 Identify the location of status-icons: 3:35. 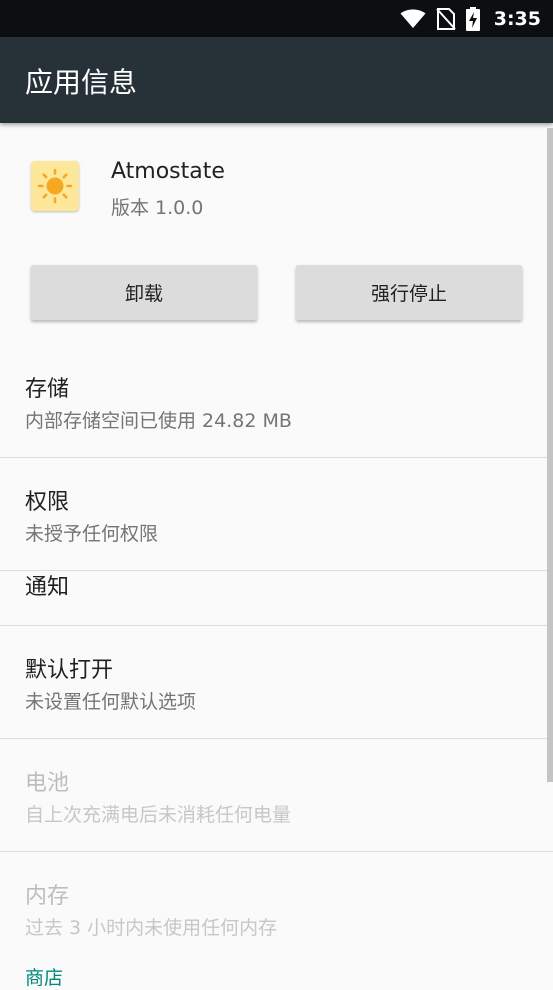
(470, 18).